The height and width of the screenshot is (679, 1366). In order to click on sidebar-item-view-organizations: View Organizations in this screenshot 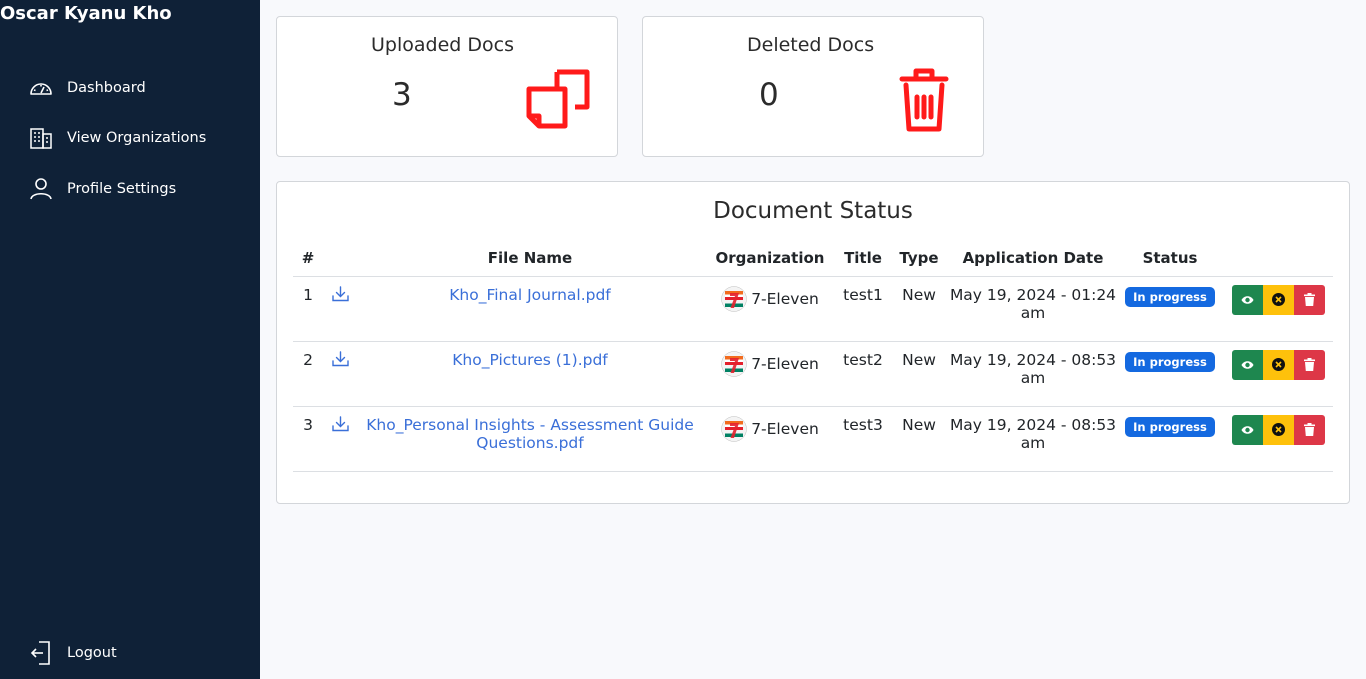, I will do `click(117, 138)`.